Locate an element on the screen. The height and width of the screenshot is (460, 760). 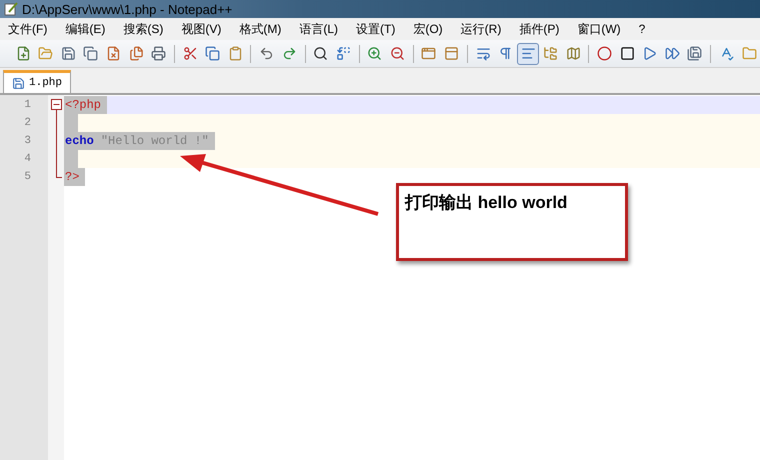
code-token: echo is located at coordinates (79, 141).